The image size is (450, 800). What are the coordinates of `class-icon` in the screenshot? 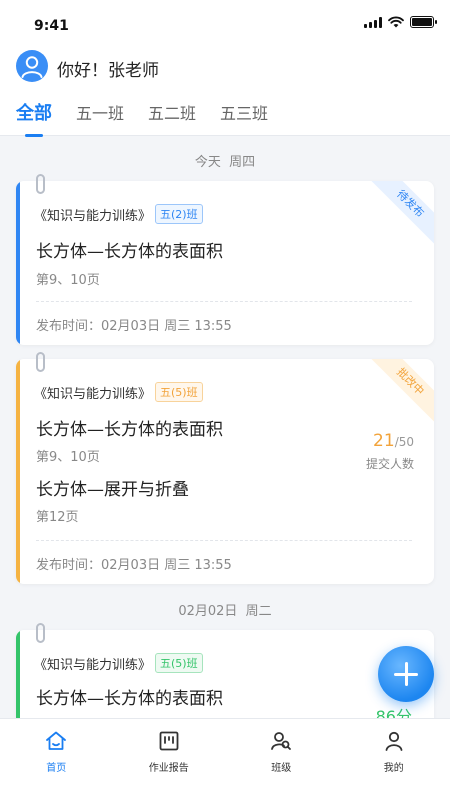 It's located at (281, 741).